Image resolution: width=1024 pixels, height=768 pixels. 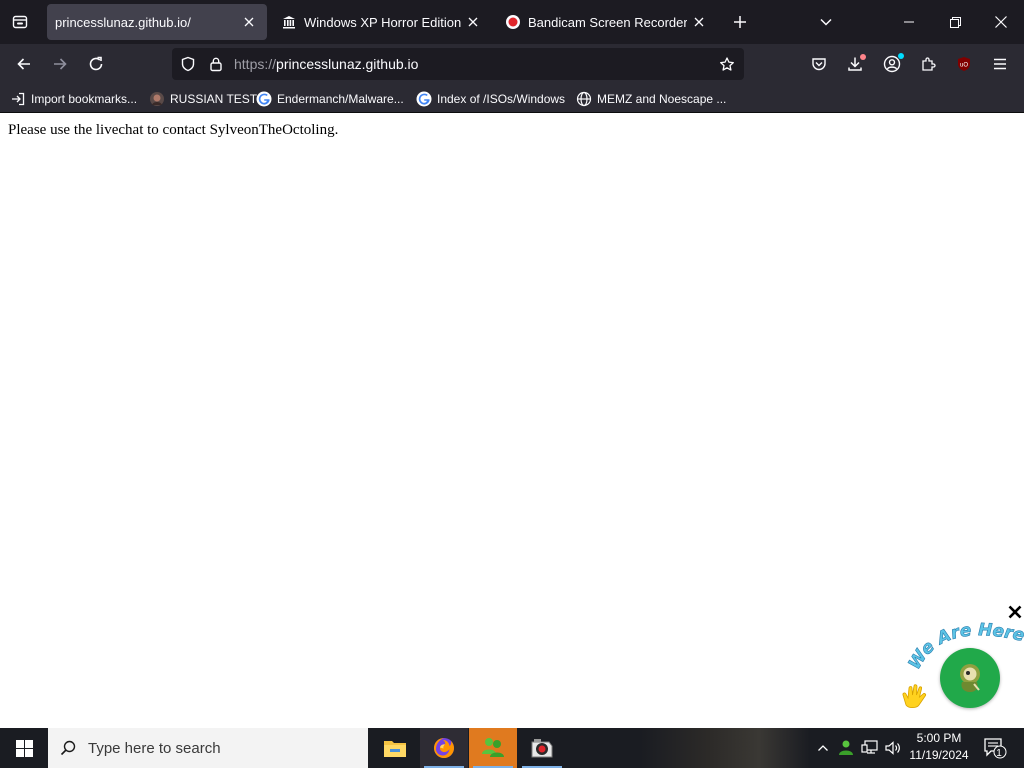 What do you see at coordinates (542, 748) in the screenshot?
I see `taskbar-bandicam` at bounding box center [542, 748].